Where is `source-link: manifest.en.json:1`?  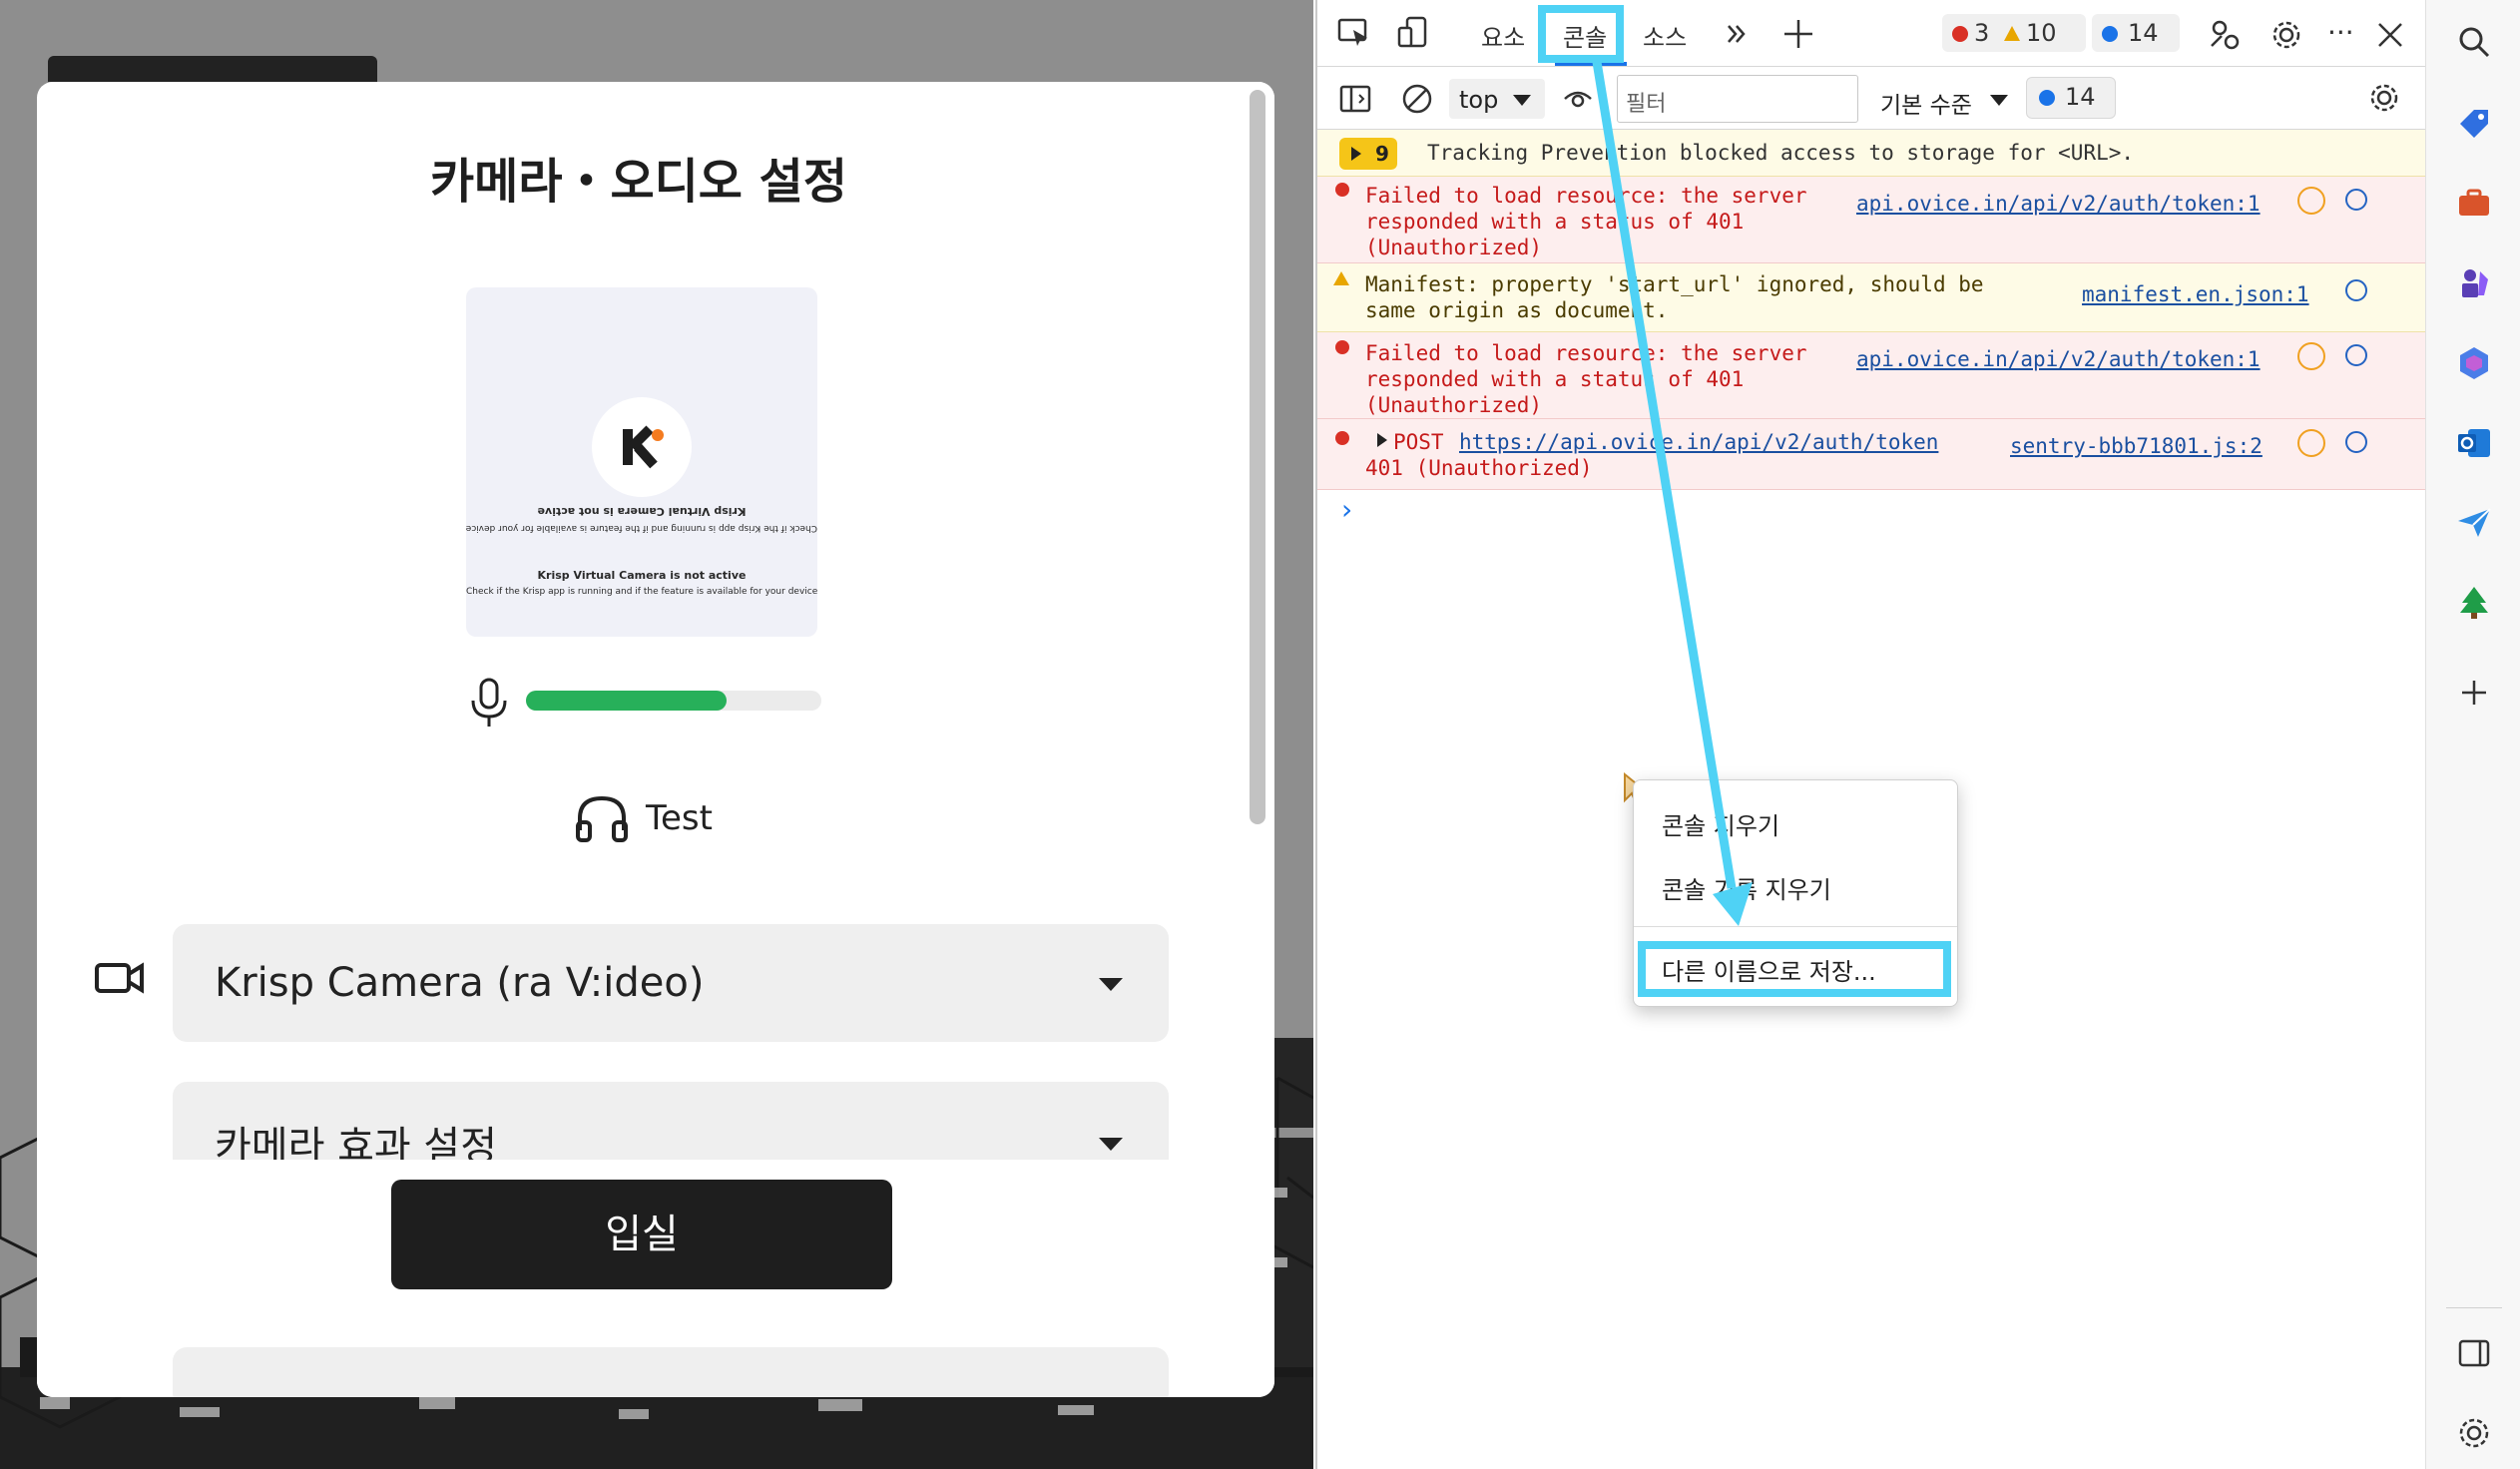 source-link: manifest.en.json:1 is located at coordinates (2195, 294).